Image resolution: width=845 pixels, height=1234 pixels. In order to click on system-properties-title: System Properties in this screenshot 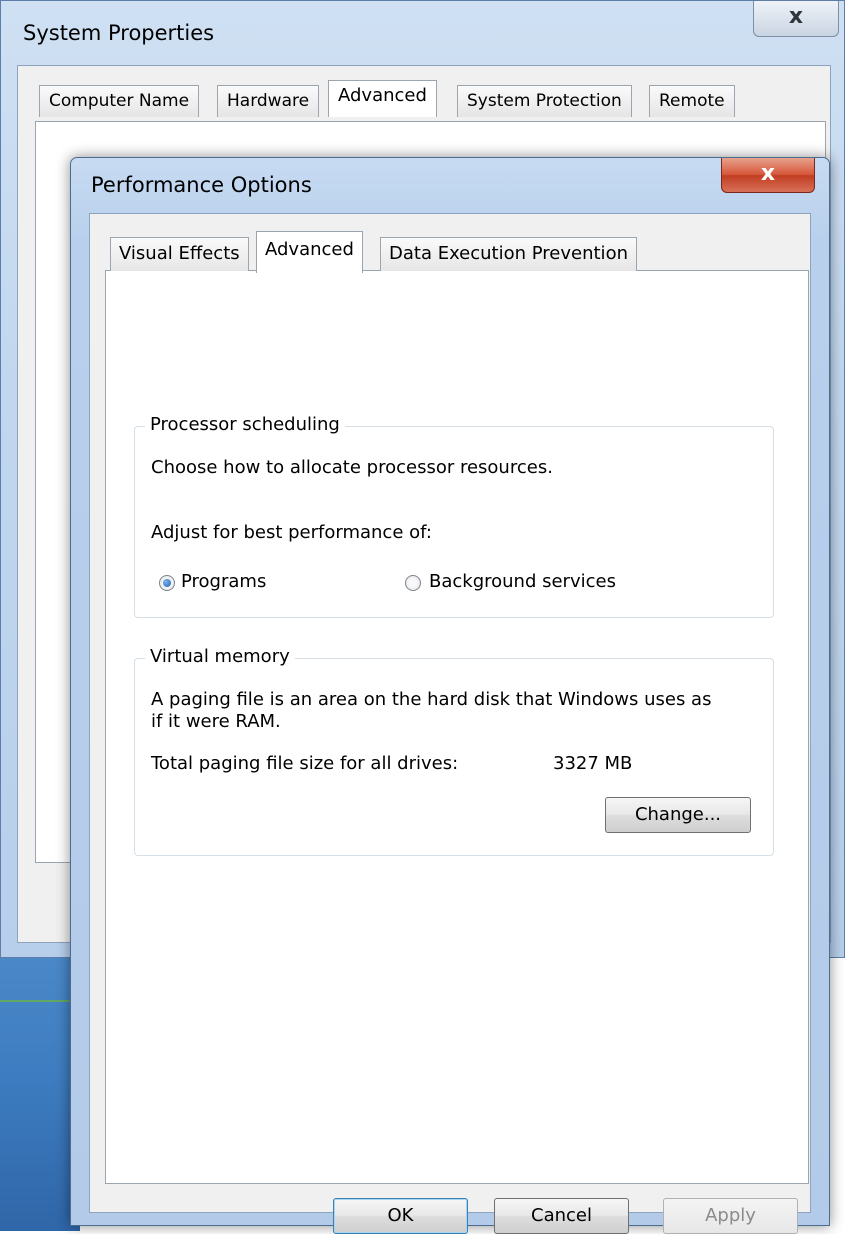, I will do `click(119, 33)`.